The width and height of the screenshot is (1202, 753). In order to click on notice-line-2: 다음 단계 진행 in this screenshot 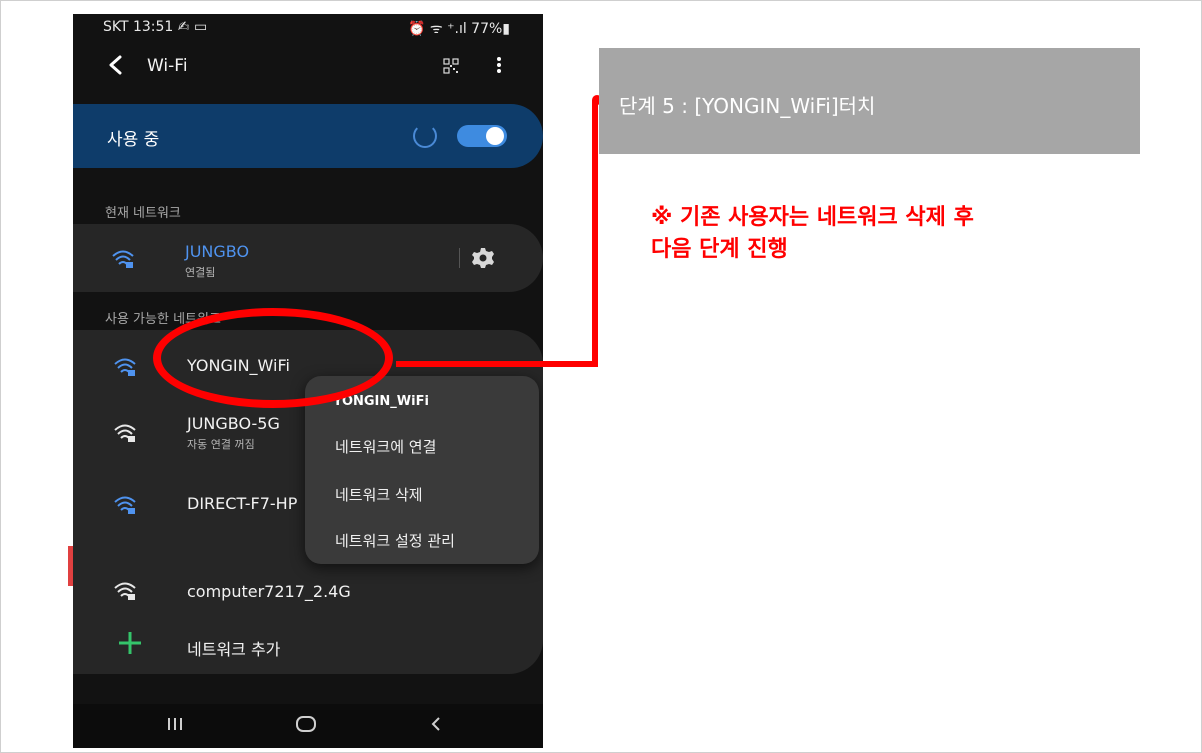, I will do `click(719, 249)`.